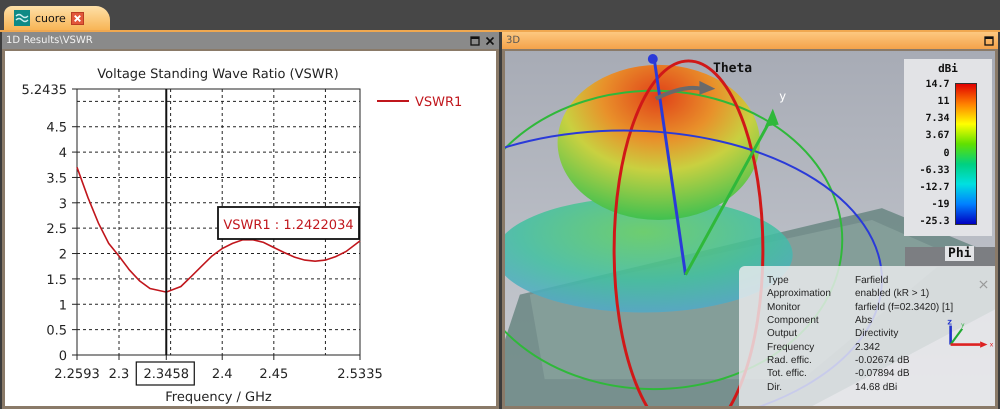 This screenshot has height=409, width=1000. Describe the element at coordinates (934, 187) in the screenshot. I see `color-scale-label: -12.7` at that location.